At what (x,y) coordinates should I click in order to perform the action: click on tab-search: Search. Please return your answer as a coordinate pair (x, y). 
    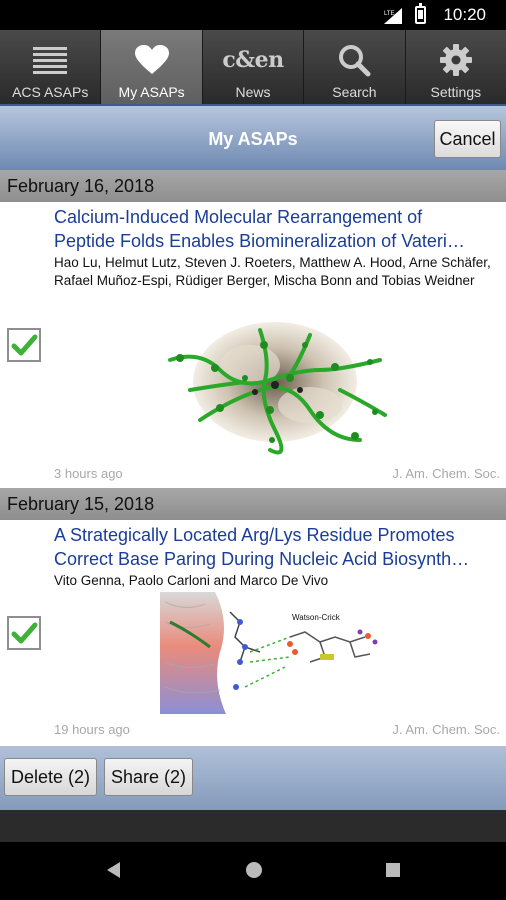
    Looking at the image, I should click on (355, 67).